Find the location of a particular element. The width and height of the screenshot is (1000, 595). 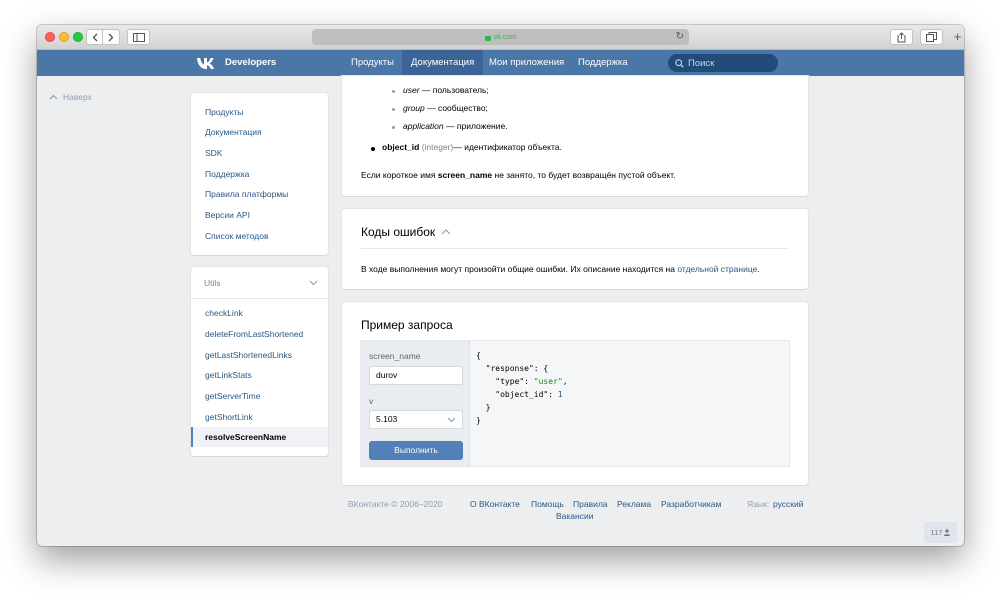

browser-toolbar: vk.com ↻ + is located at coordinates (500, 37).